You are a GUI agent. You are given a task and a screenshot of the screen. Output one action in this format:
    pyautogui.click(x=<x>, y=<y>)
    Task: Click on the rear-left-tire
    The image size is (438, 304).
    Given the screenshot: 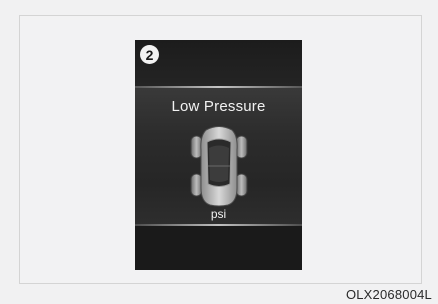 What is the action you would take?
    pyautogui.click(x=196, y=185)
    